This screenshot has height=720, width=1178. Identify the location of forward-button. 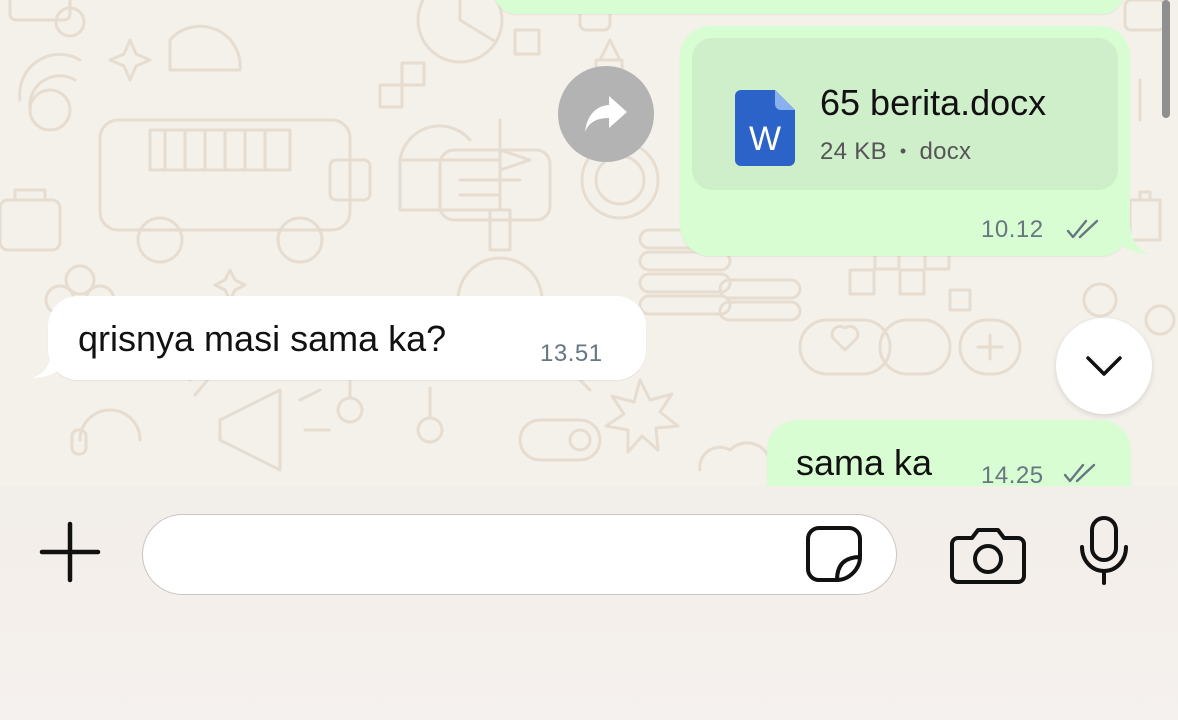
(606, 114).